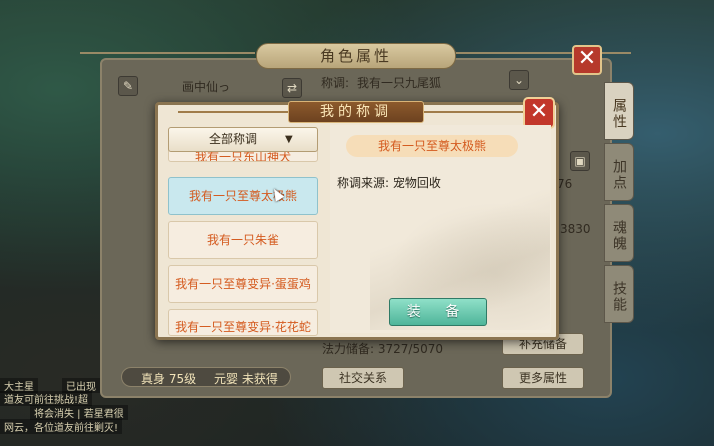  What do you see at coordinates (246, 379) in the screenshot?
I see `yuanying-status: 元婴 未获得` at bounding box center [246, 379].